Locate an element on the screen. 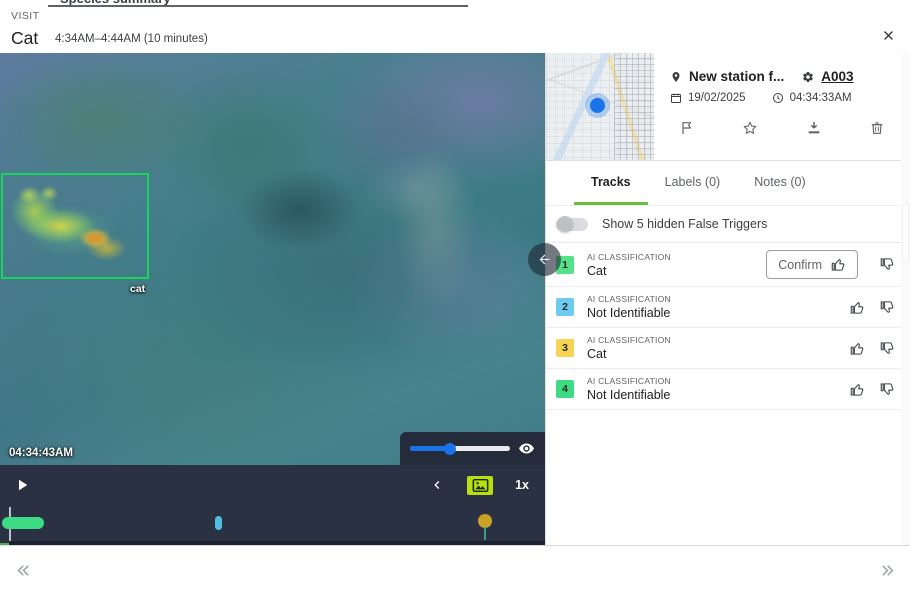  opacity-slider-popup is located at coordinates (472, 448).